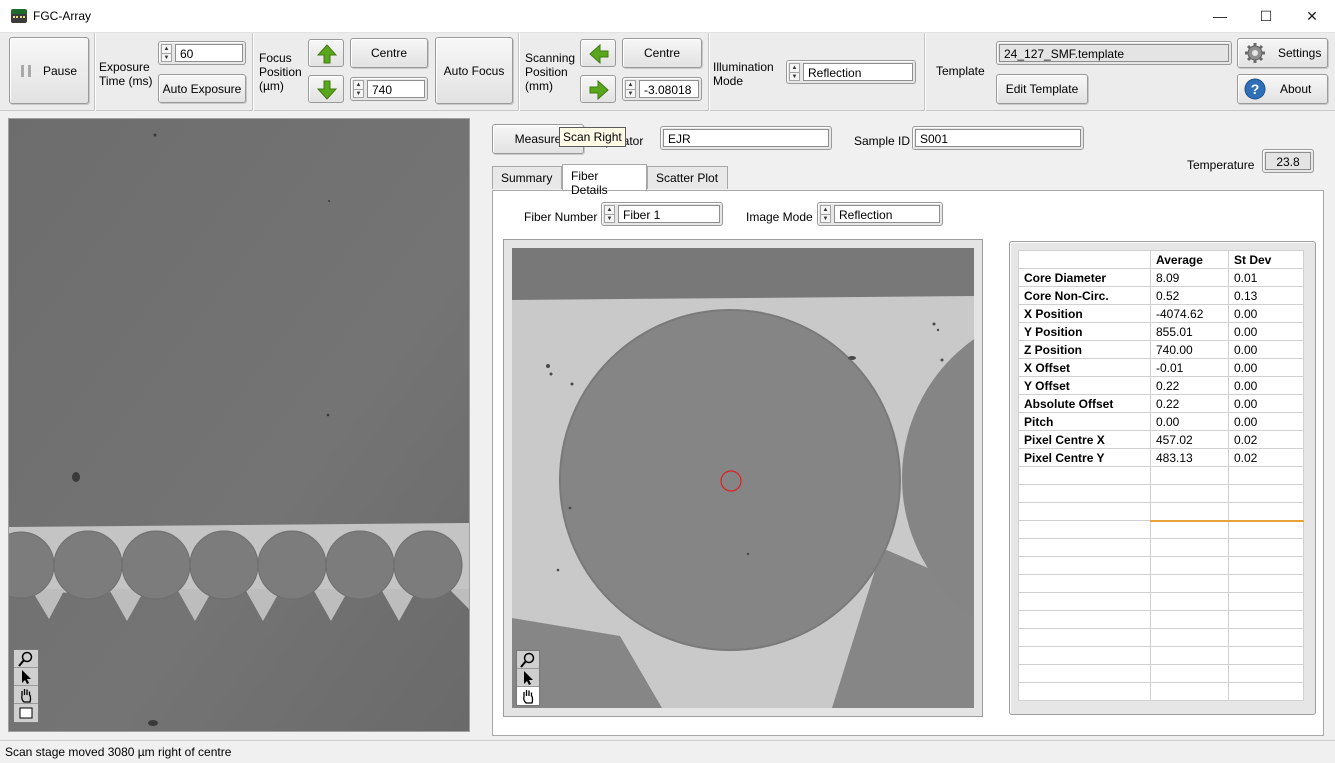 Image resolution: width=1335 pixels, height=763 pixels. What do you see at coordinates (1084, 349) in the screenshot?
I see `row-label: Z Position` at bounding box center [1084, 349].